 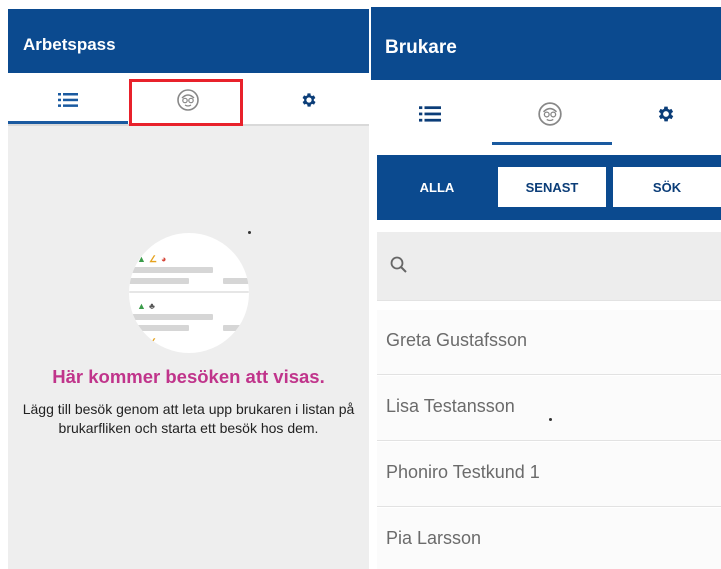 What do you see at coordinates (549, 474) in the screenshot?
I see `client-row: Phoniro Testkund 1` at bounding box center [549, 474].